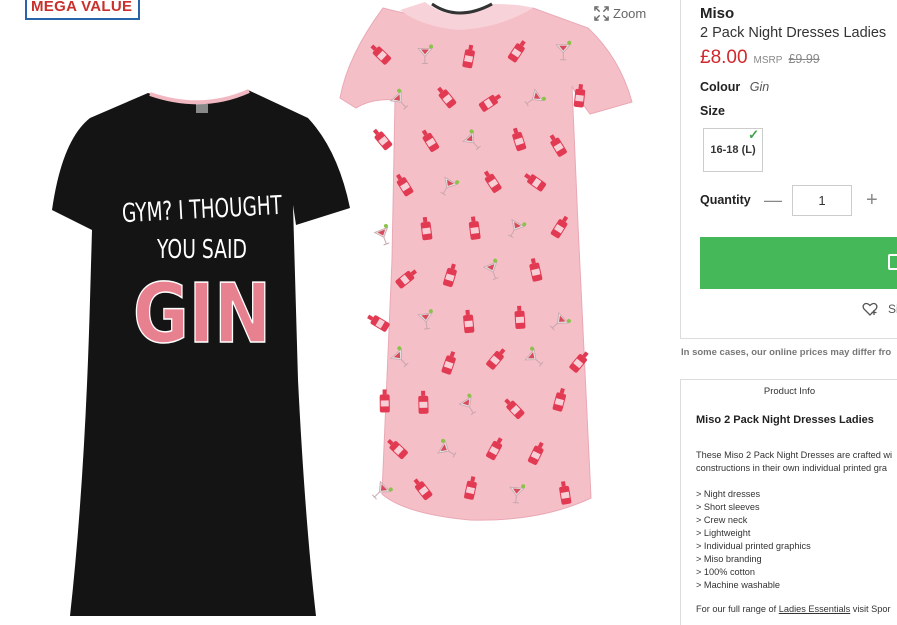 This screenshot has width=897, height=625. I want to click on wishlist-link: Sig, so click(879, 309).